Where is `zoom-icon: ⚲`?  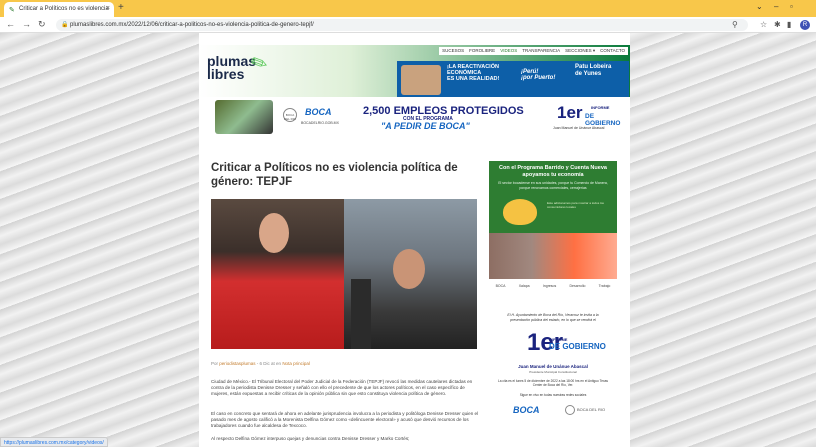
zoom-icon: ⚲ is located at coordinates (735, 24).